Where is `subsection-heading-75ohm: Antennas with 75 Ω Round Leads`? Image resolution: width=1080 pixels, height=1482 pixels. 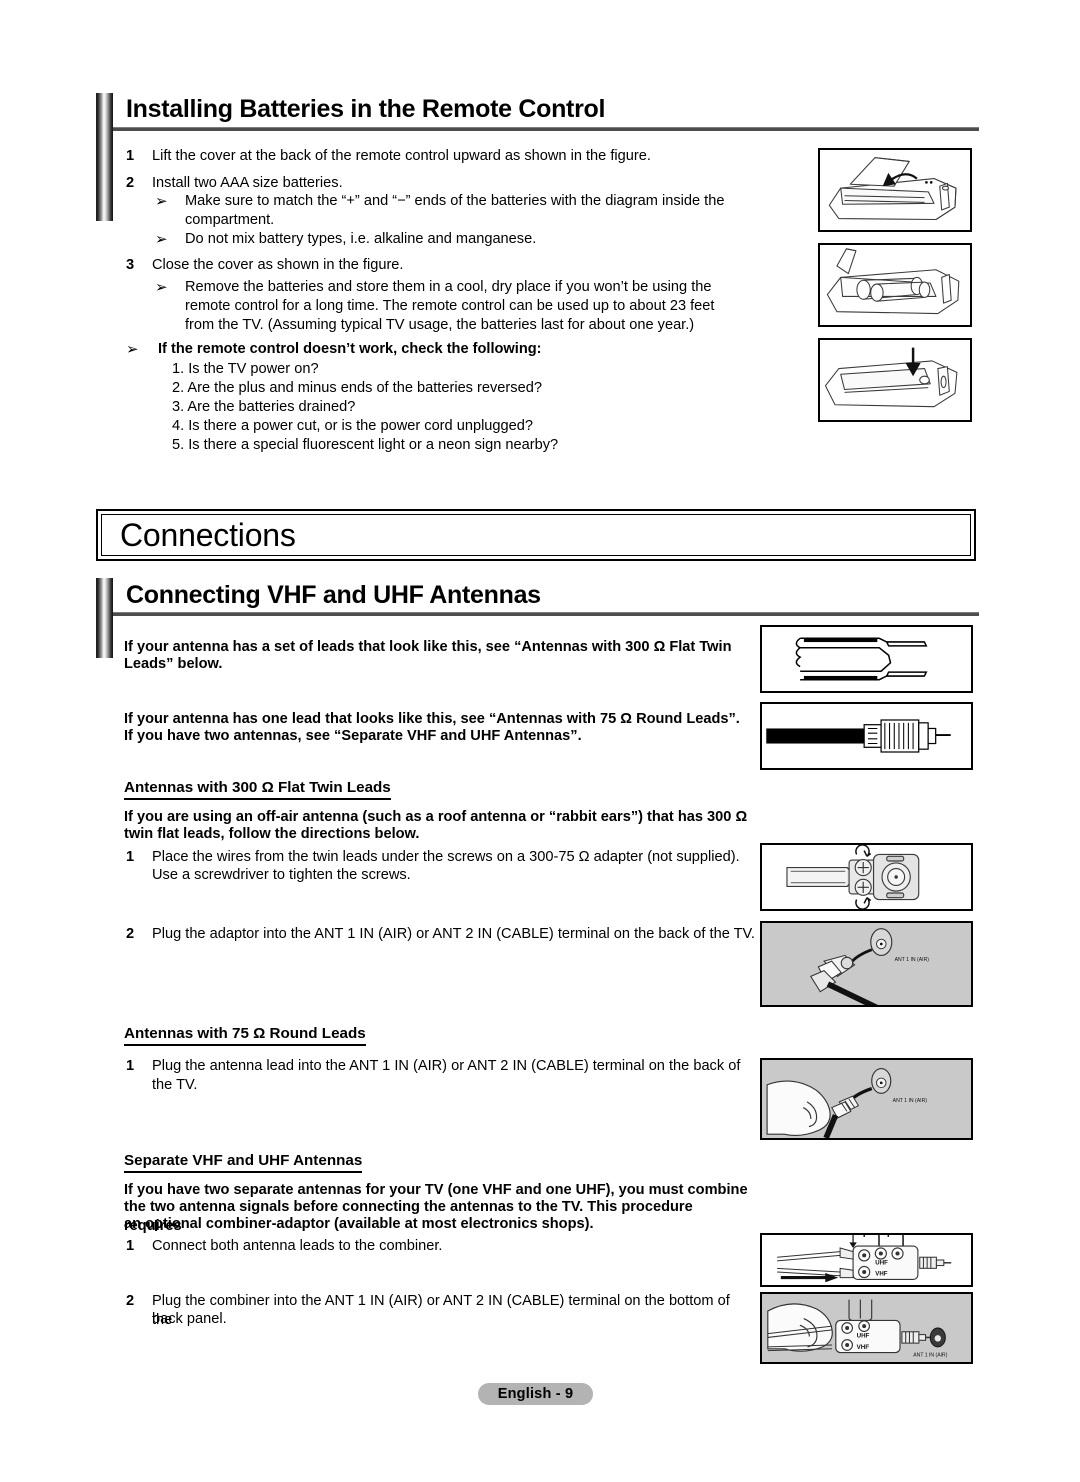 subsection-heading-75ohm: Antennas with 75 Ω Round Leads is located at coordinates (245, 1035).